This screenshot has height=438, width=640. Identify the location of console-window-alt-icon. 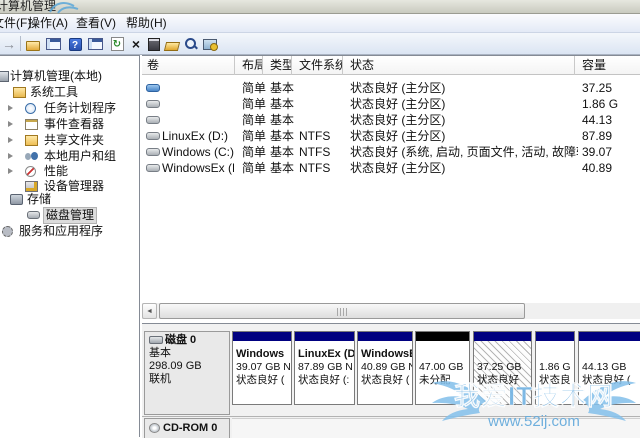
(95, 44).